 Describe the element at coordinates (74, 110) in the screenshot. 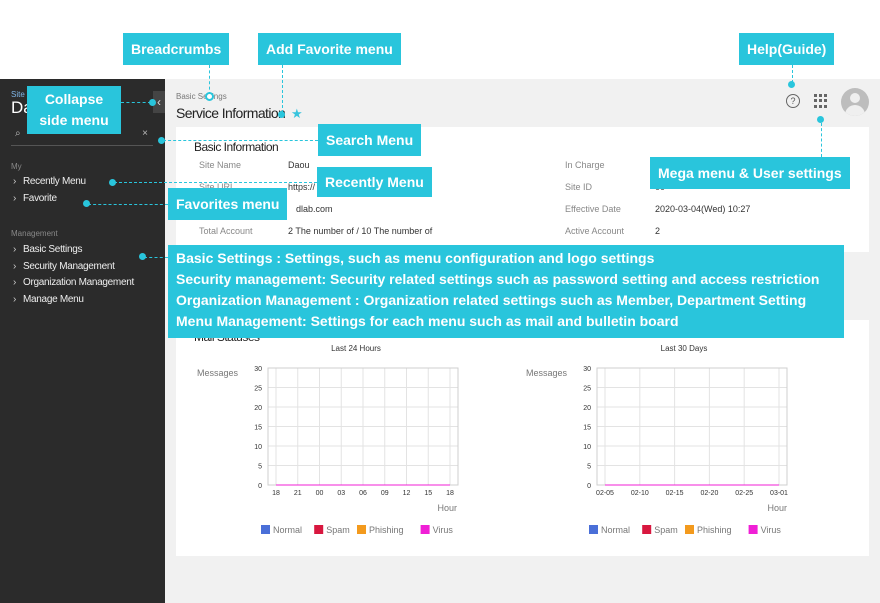

I see `callout-collapse-side-menu: Collapse side menu` at that location.